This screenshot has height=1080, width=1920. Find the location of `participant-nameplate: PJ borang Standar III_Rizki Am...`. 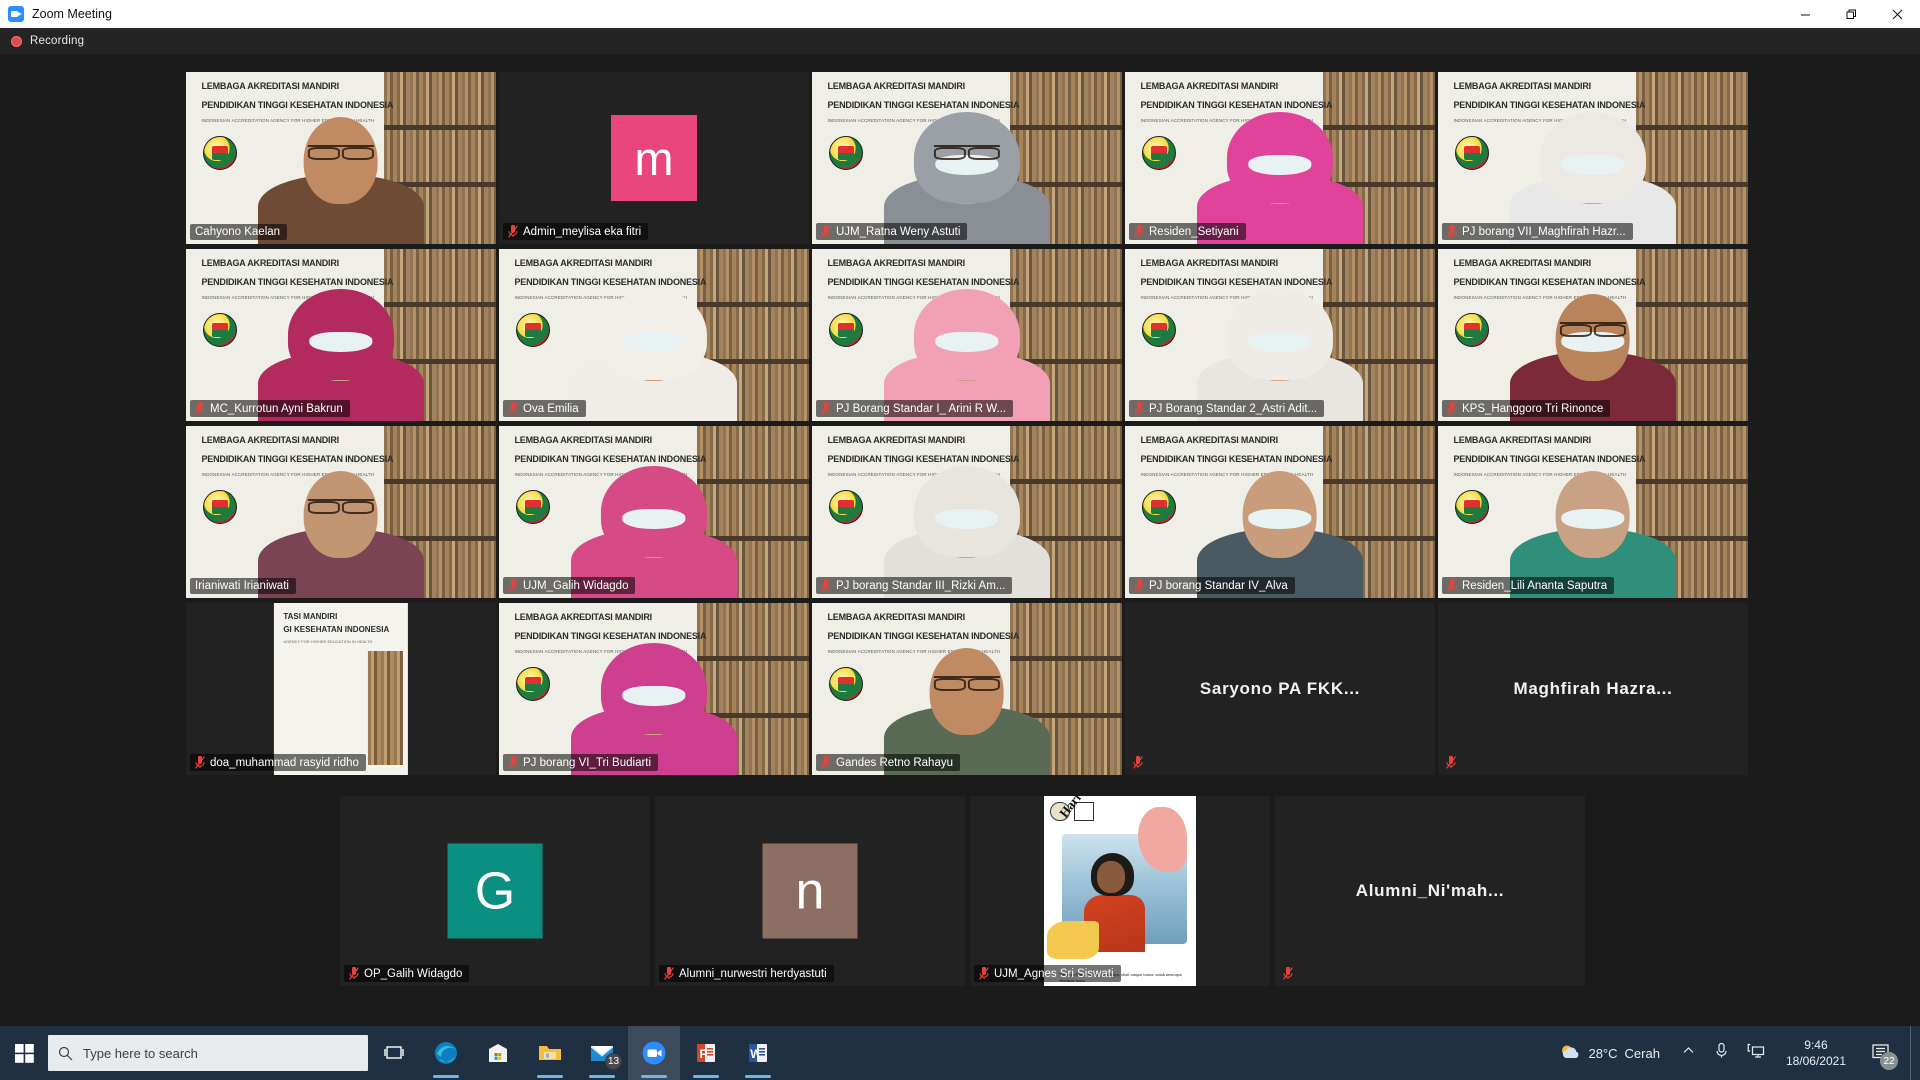

participant-nameplate: PJ borang Standar III_Rizki Am... is located at coordinates (914, 585).